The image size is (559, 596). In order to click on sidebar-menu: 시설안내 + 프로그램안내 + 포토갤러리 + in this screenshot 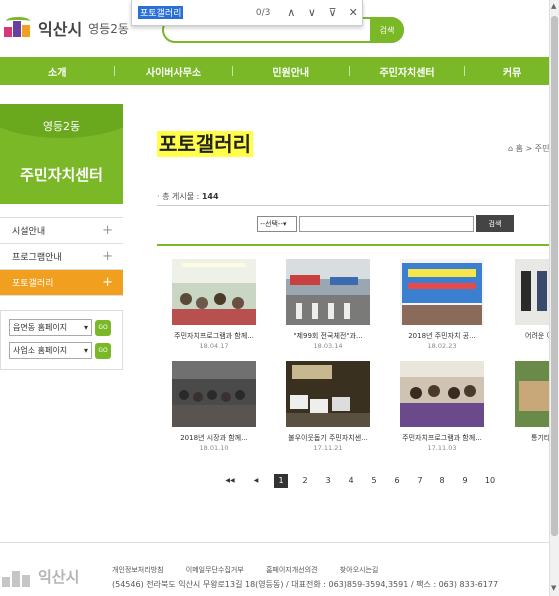, I will do `click(61, 256)`.